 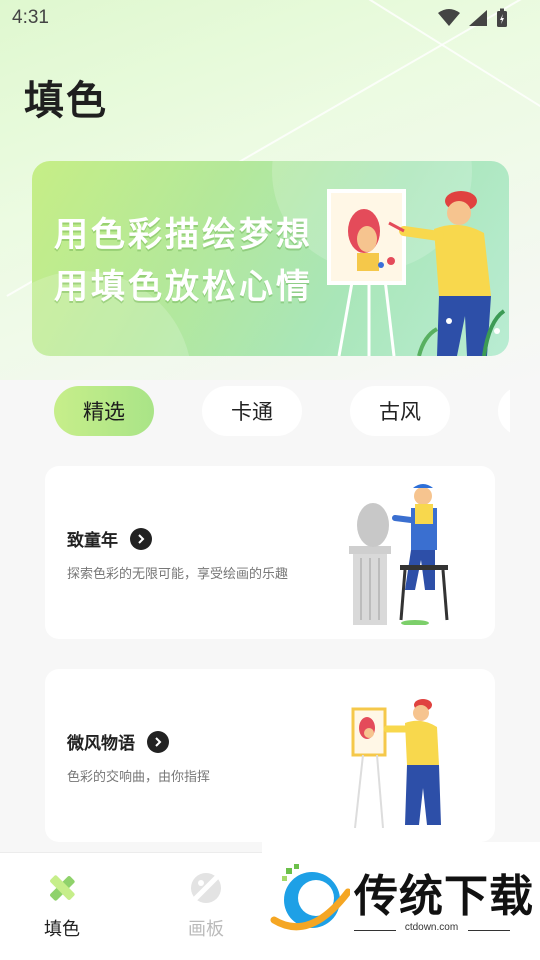 What do you see at coordinates (178, 574) in the screenshot?
I see `card-subtitle: 探索色彩的无限可能，享受绘画的乐趣` at bounding box center [178, 574].